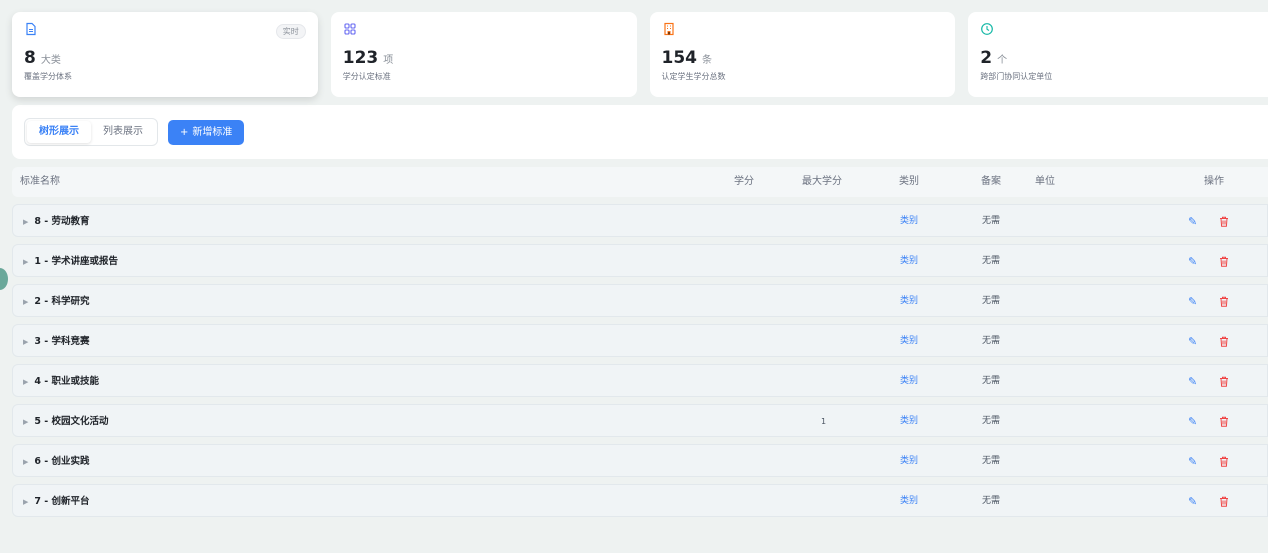 The image size is (1268, 553). Describe the element at coordinates (71, 421) in the screenshot. I see `standard-name: 5 - 校园文化活动` at that location.